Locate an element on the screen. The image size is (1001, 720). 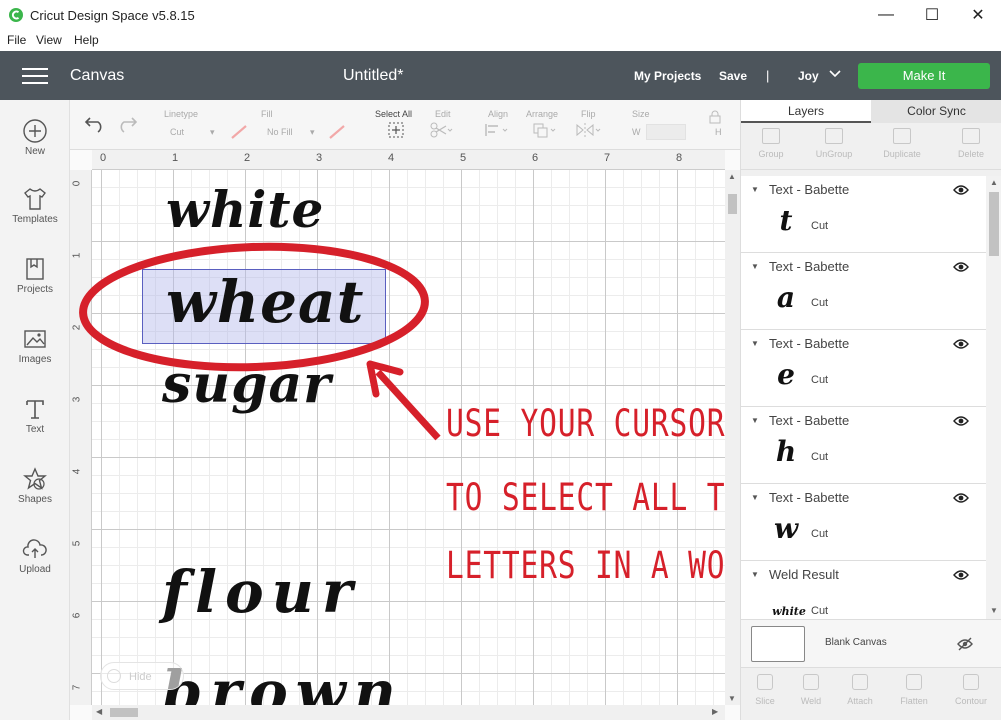
blank-canvas-swatch is located at coordinates (778, 644).